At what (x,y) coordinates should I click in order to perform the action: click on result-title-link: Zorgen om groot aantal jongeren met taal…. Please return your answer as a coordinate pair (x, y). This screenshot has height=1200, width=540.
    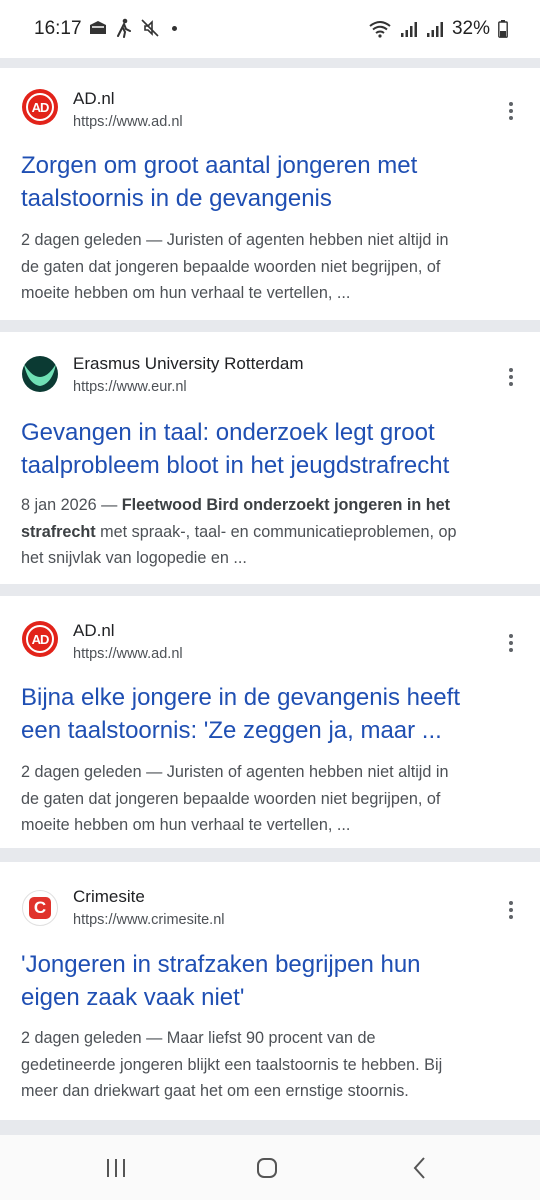
    Looking at the image, I should click on (271, 182).